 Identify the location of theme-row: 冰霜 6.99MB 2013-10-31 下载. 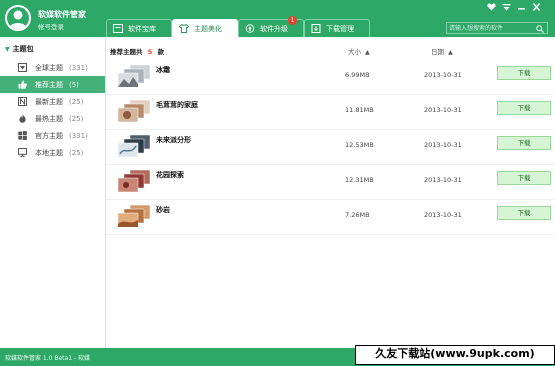
(330, 77).